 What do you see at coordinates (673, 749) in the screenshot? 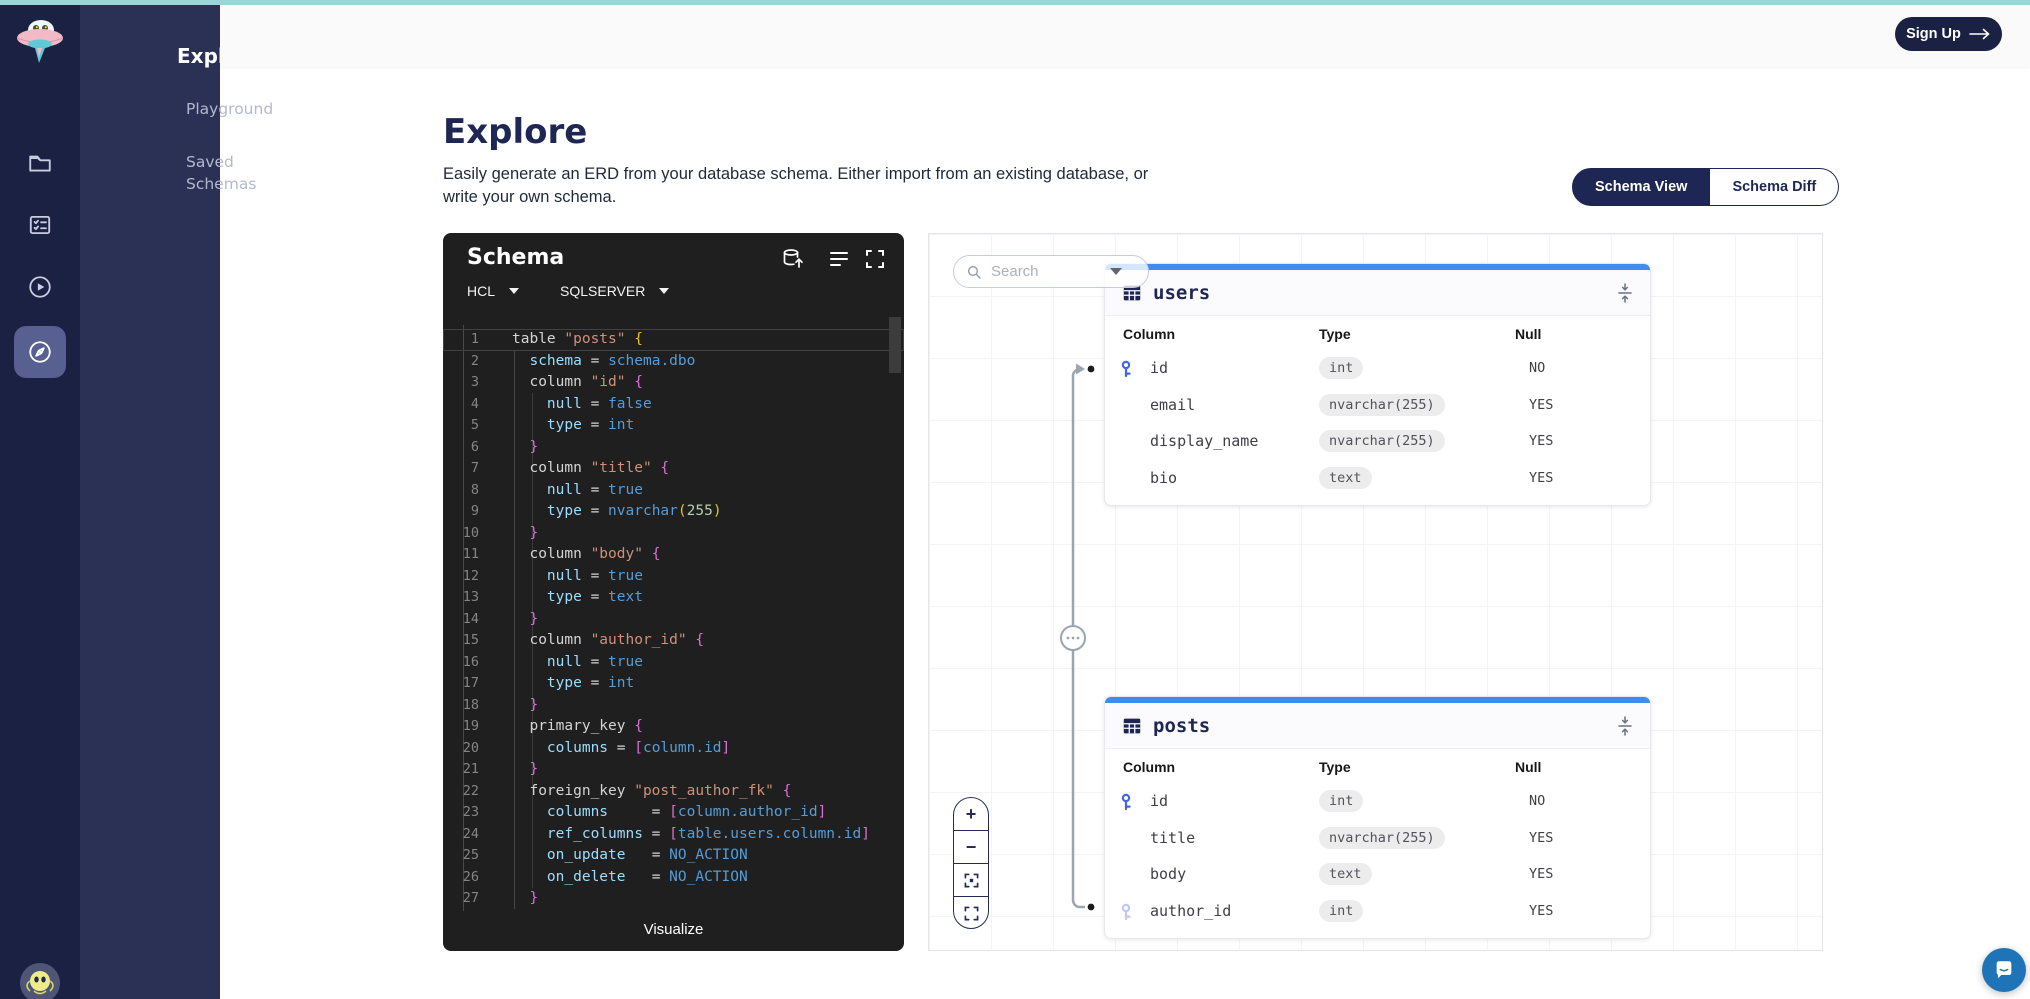
I see `code-line: 20 columns = [column.id]` at bounding box center [673, 749].